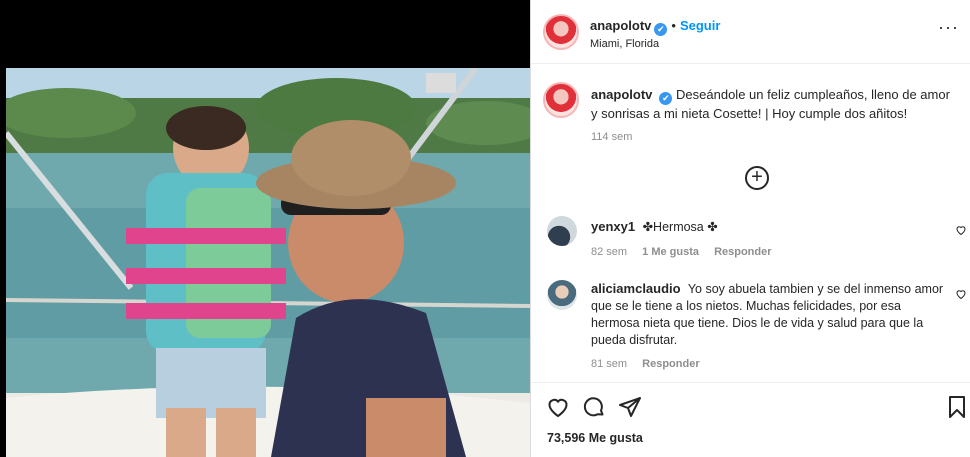 This screenshot has height=457, width=970. I want to click on comment-meta: 82 sem 1 Me gusta Responder, so click(687, 252).